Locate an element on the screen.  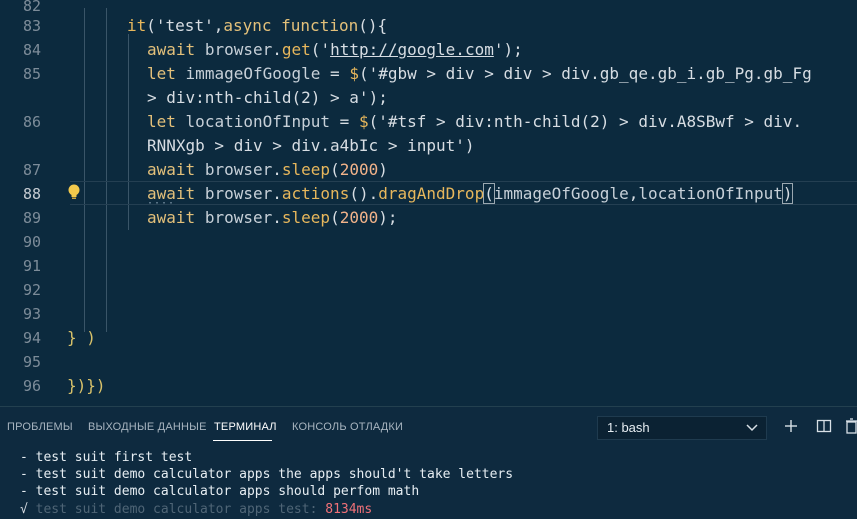
line-number: 90 is located at coordinates (31, 242).